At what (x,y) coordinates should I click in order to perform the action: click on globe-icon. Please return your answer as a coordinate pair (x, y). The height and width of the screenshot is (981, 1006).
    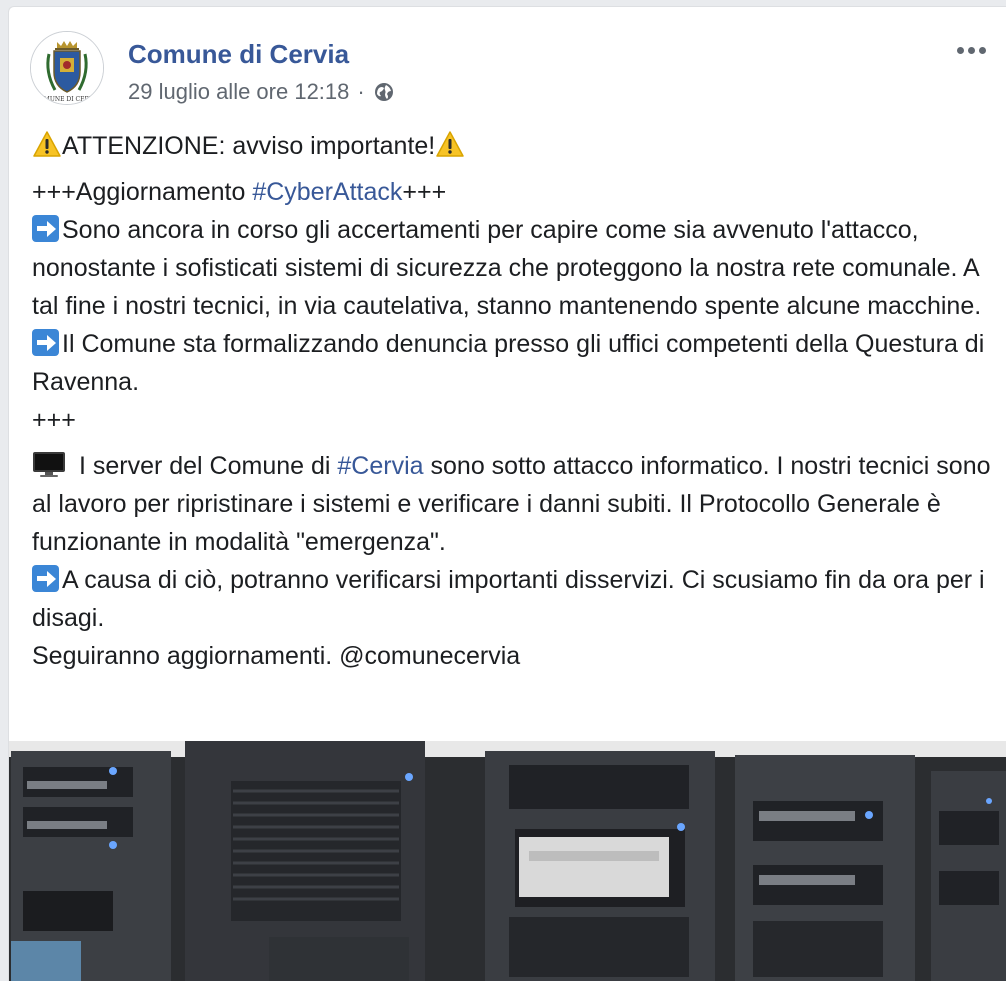
    Looking at the image, I should click on (384, 92).